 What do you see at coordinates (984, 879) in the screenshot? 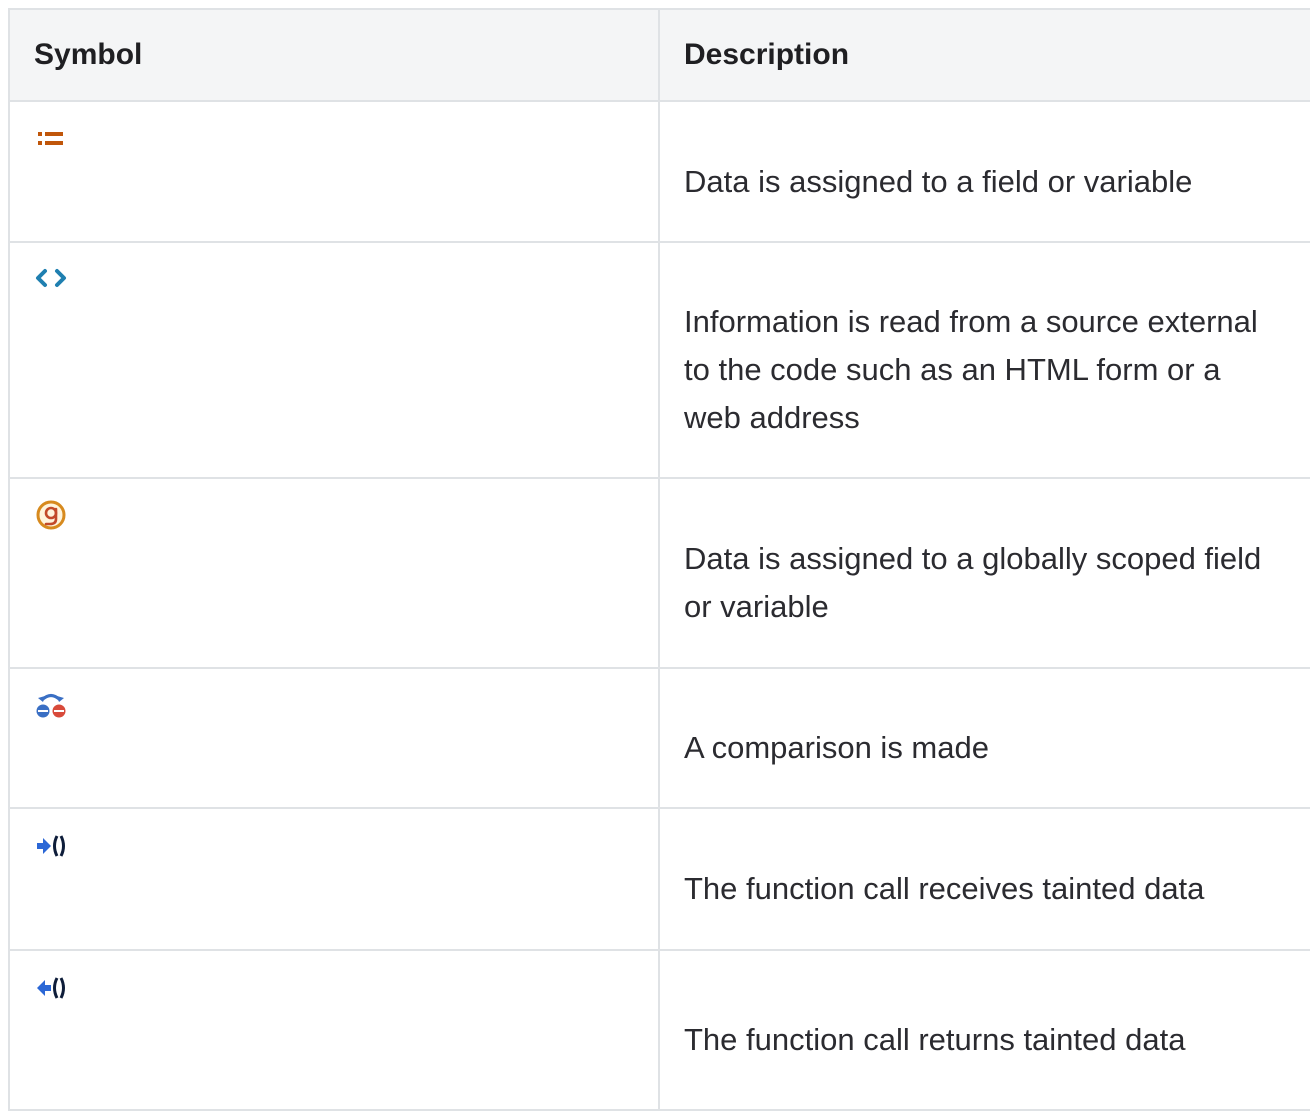
I see `description-cell: The function call receives tainted data` at bounding box center [984, 879].